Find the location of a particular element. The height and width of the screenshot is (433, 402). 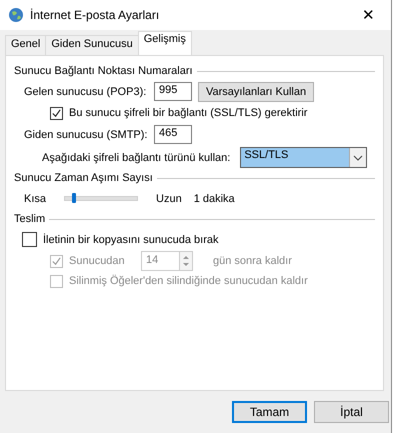

dialog-button: İptal is located at coordinates (351, 412).